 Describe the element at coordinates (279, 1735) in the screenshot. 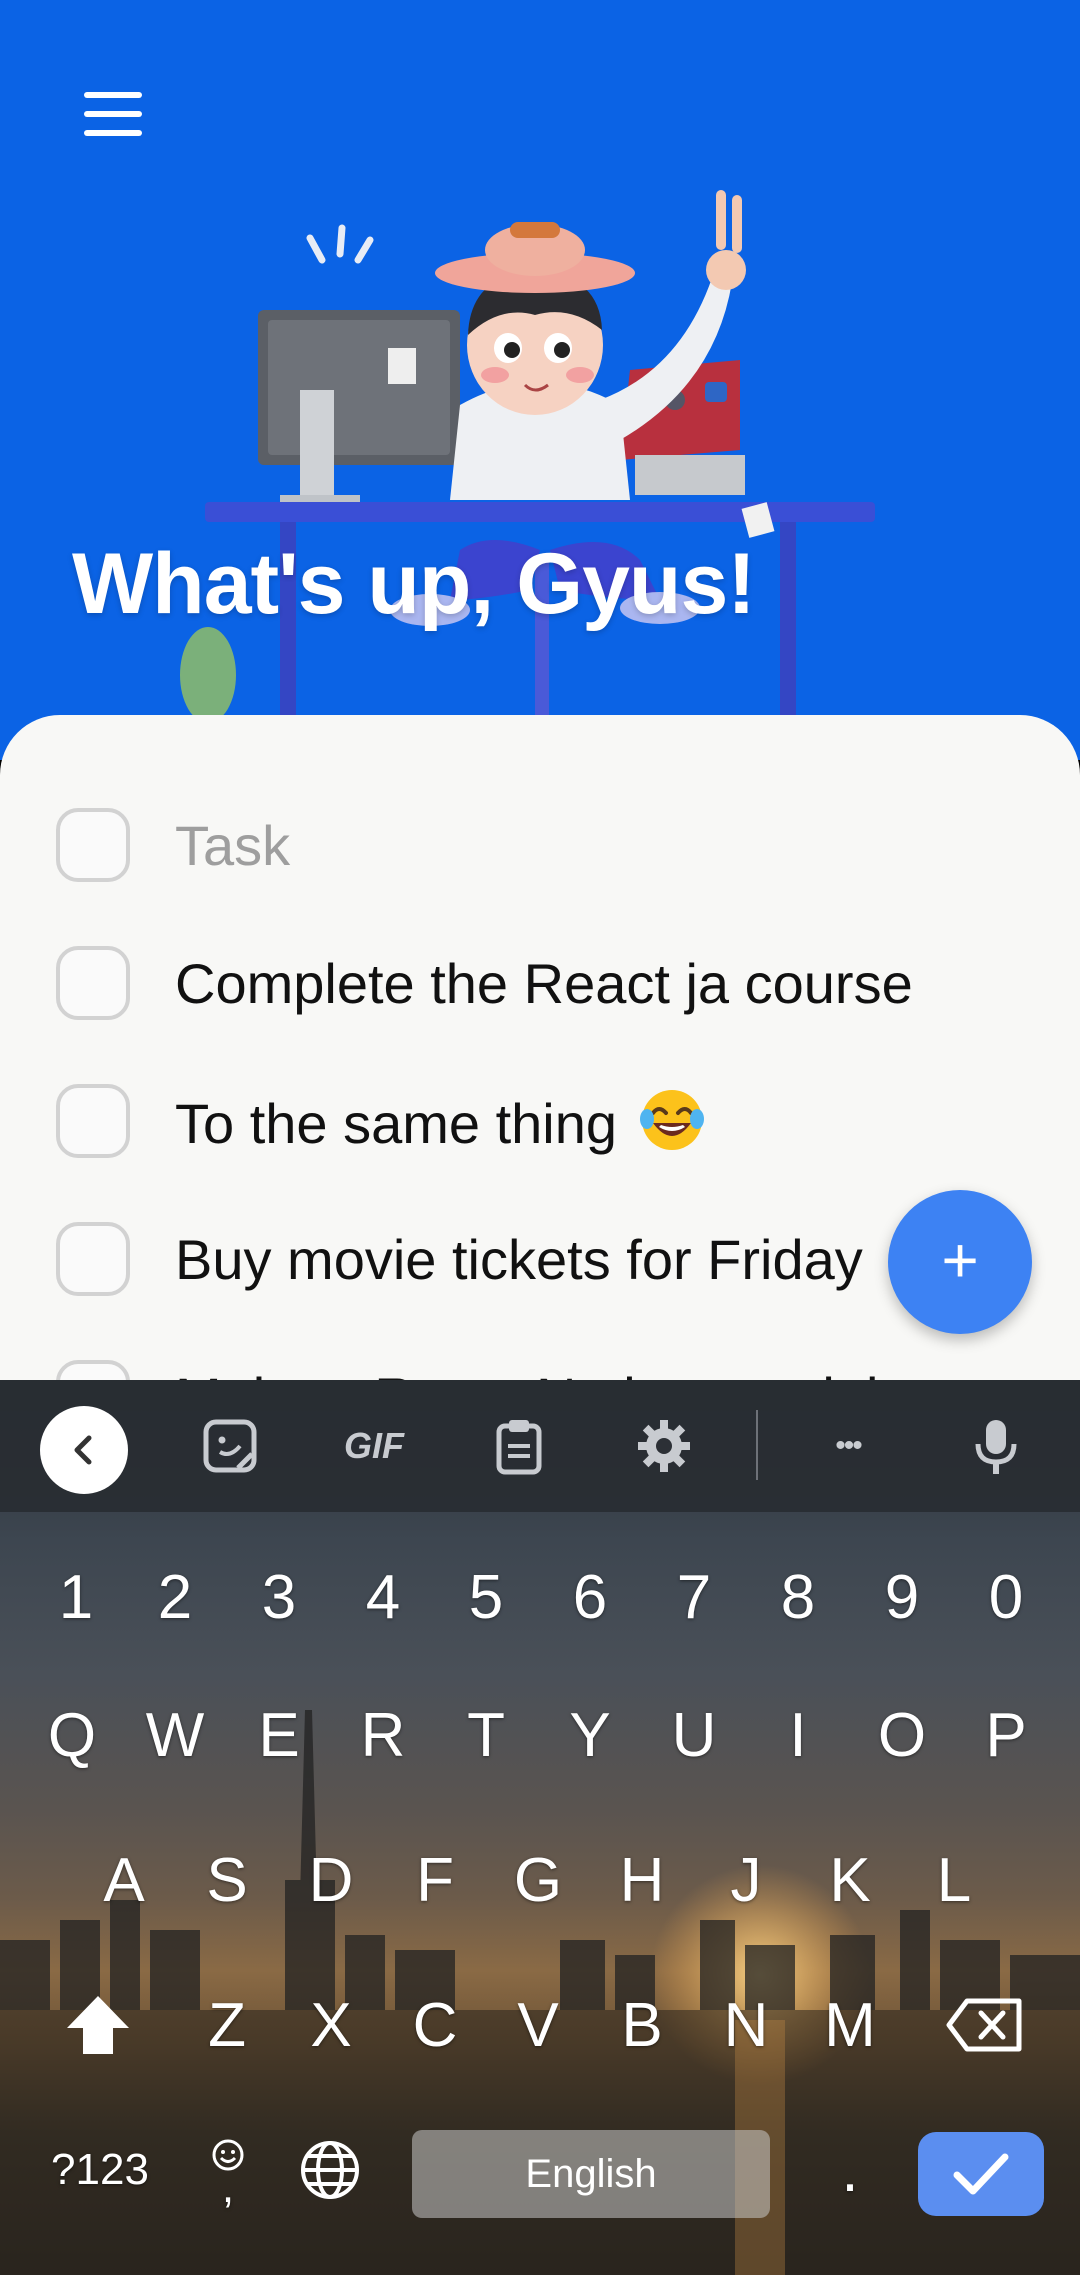

I see `key-e: E` at that location.